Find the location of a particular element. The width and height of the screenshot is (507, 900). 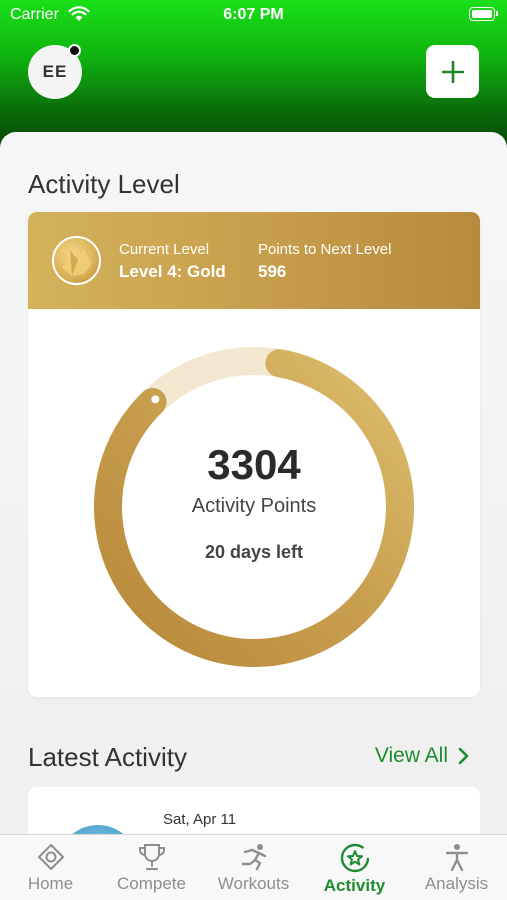

tab-workouts: Workouts is located at coordinates (253, 867).